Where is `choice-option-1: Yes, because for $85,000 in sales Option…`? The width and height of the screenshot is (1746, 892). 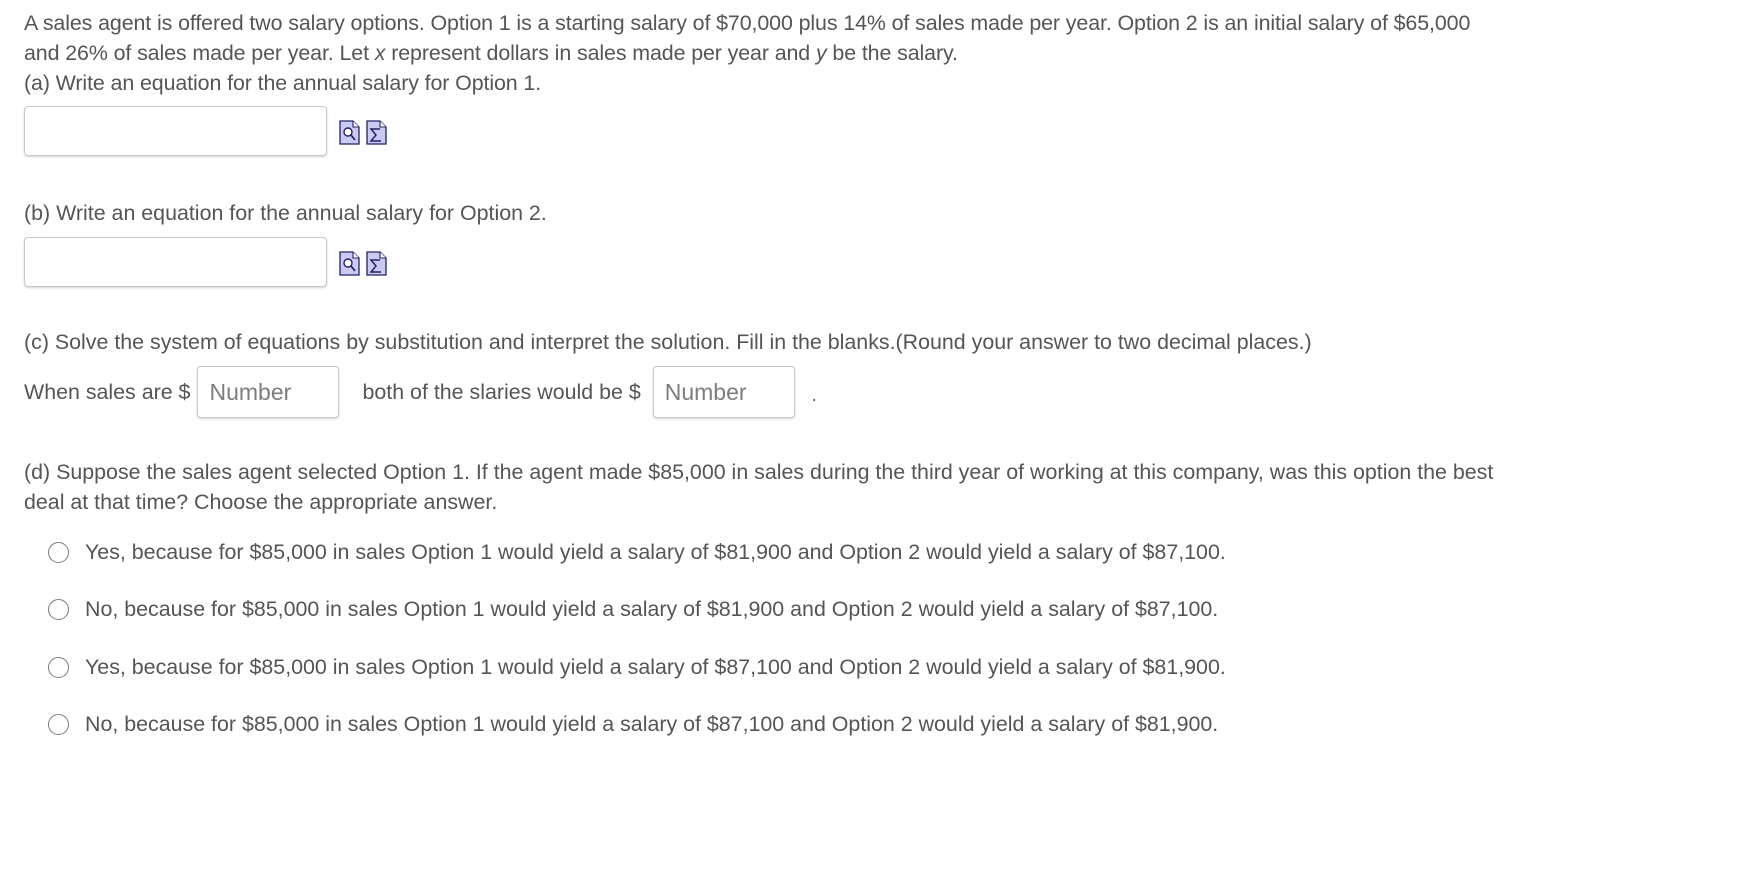
choice-option-1: Yes, because for $85,000 in sales Option… is located at coordinates (637, 552).